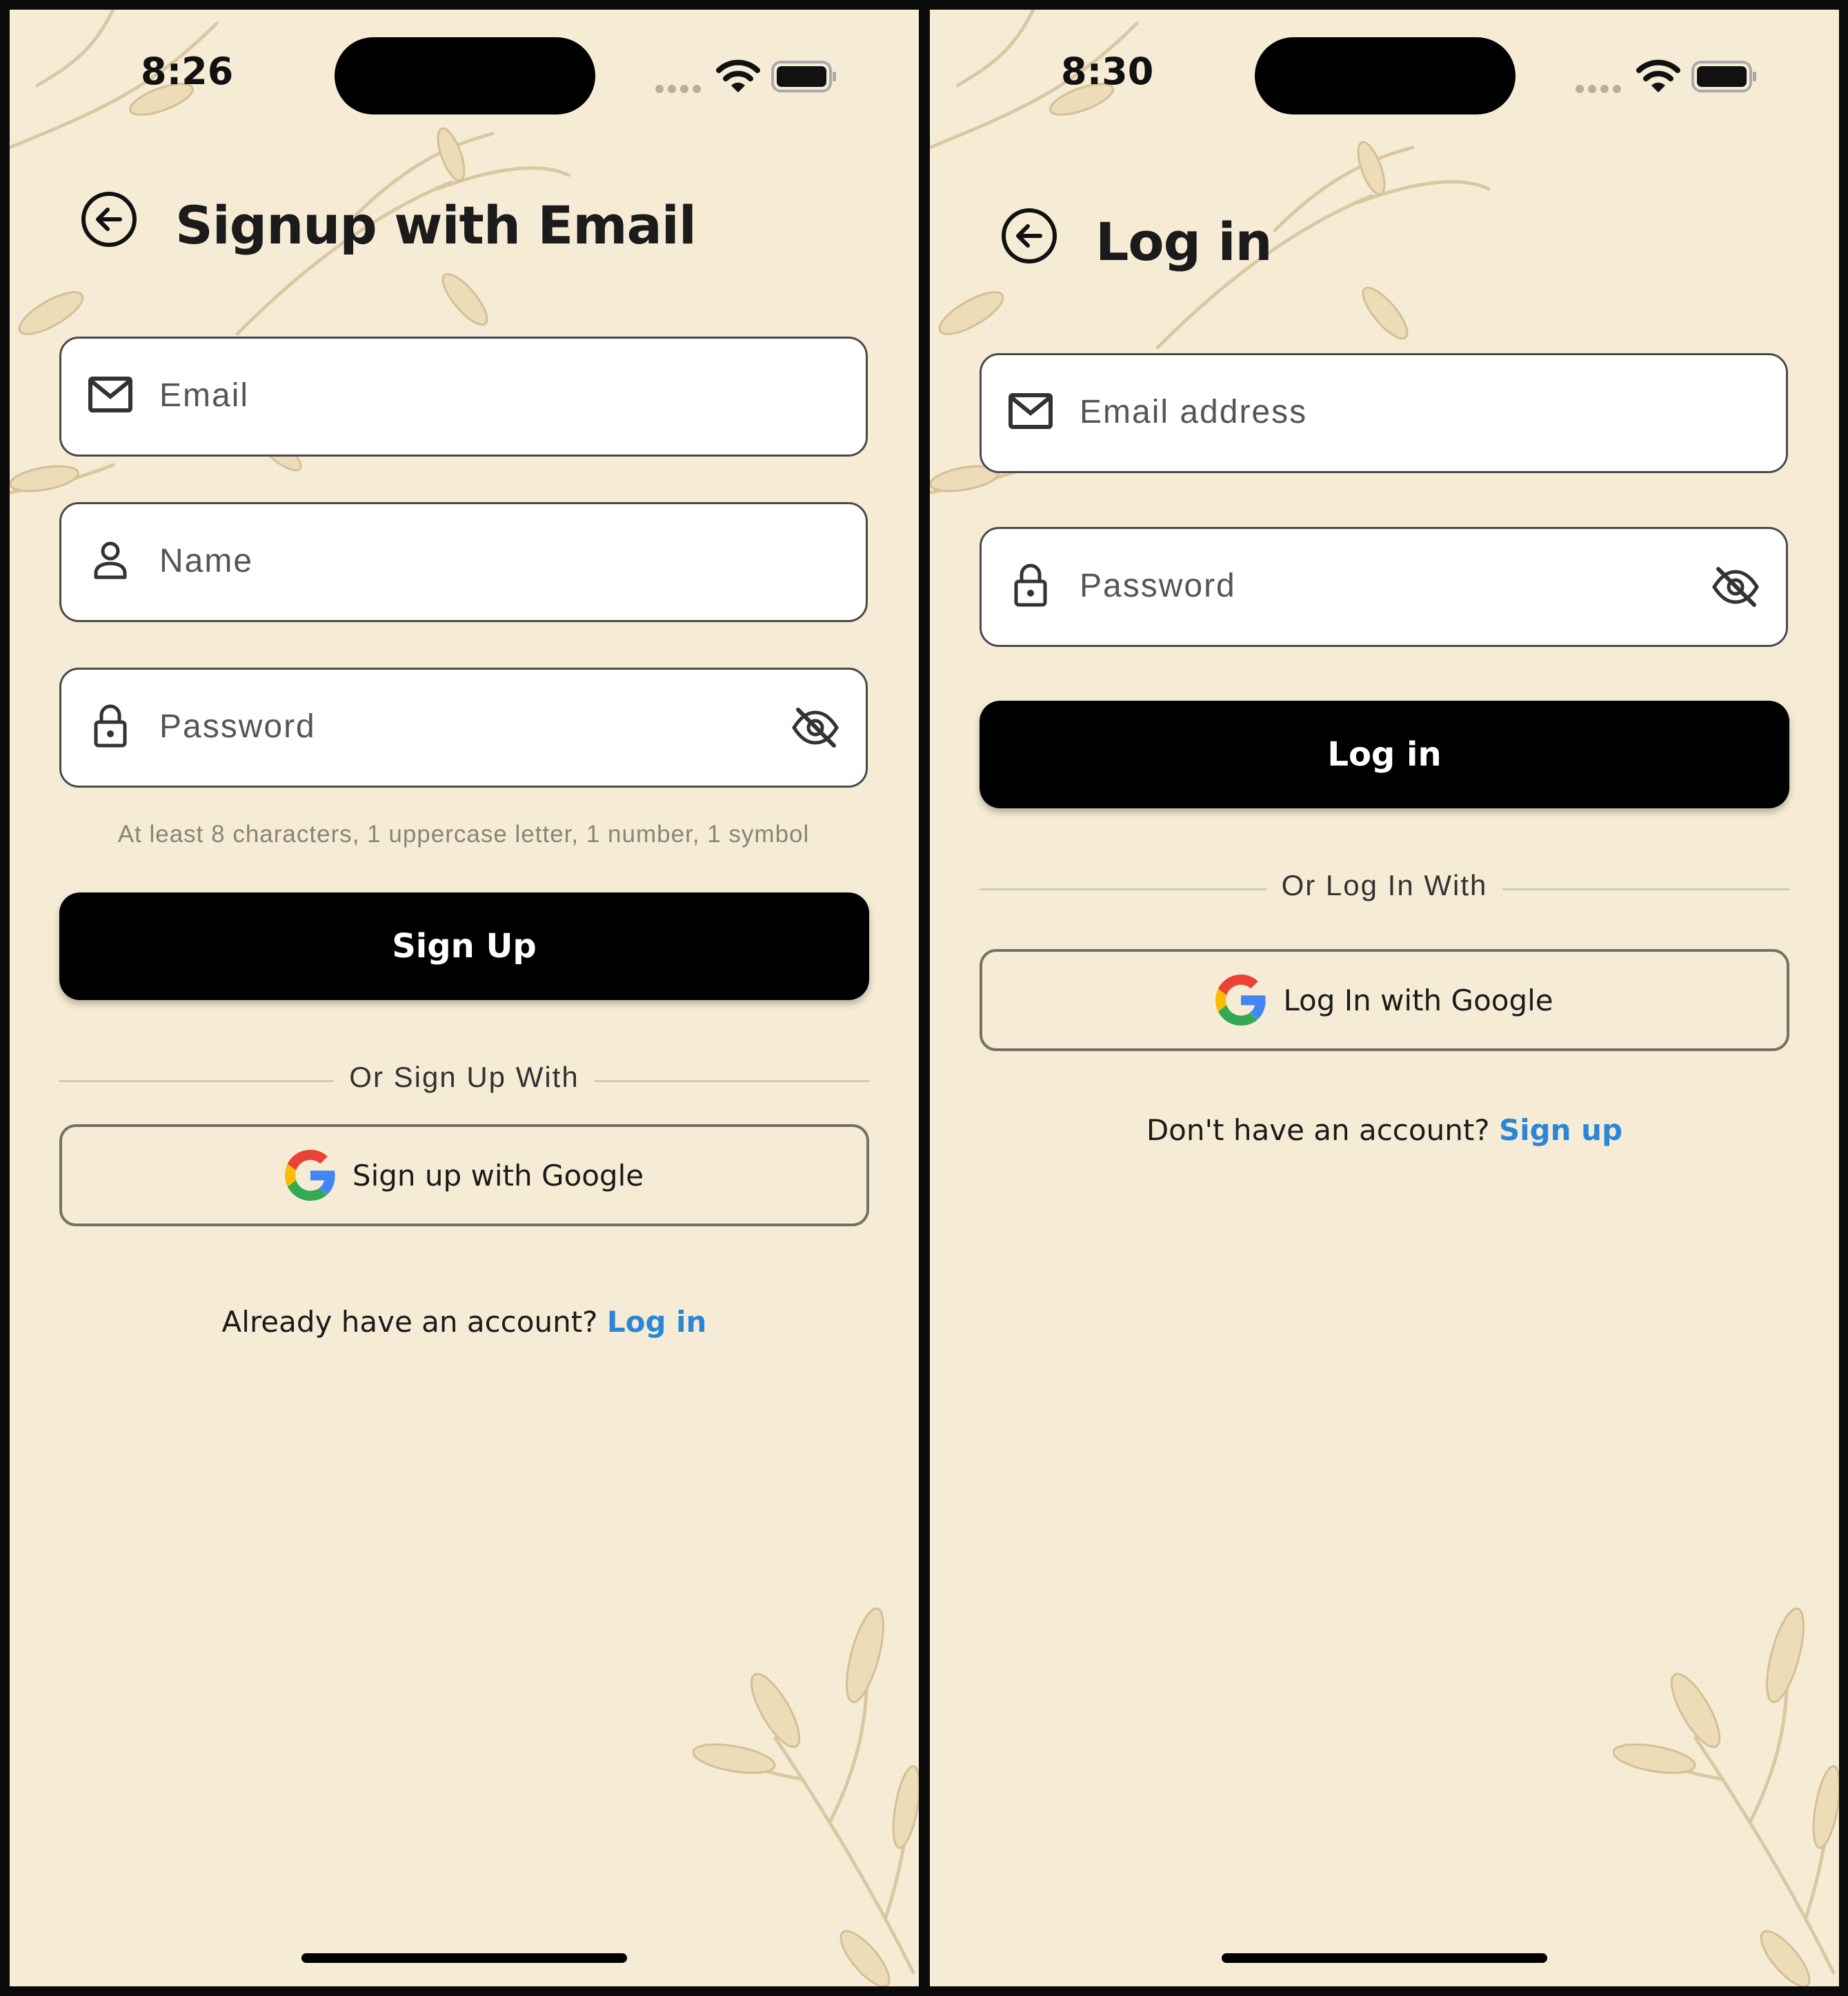  Describe the element at coordinates (436, 225) in the screenshot. I see `page-title: Signup with Email` at that location.